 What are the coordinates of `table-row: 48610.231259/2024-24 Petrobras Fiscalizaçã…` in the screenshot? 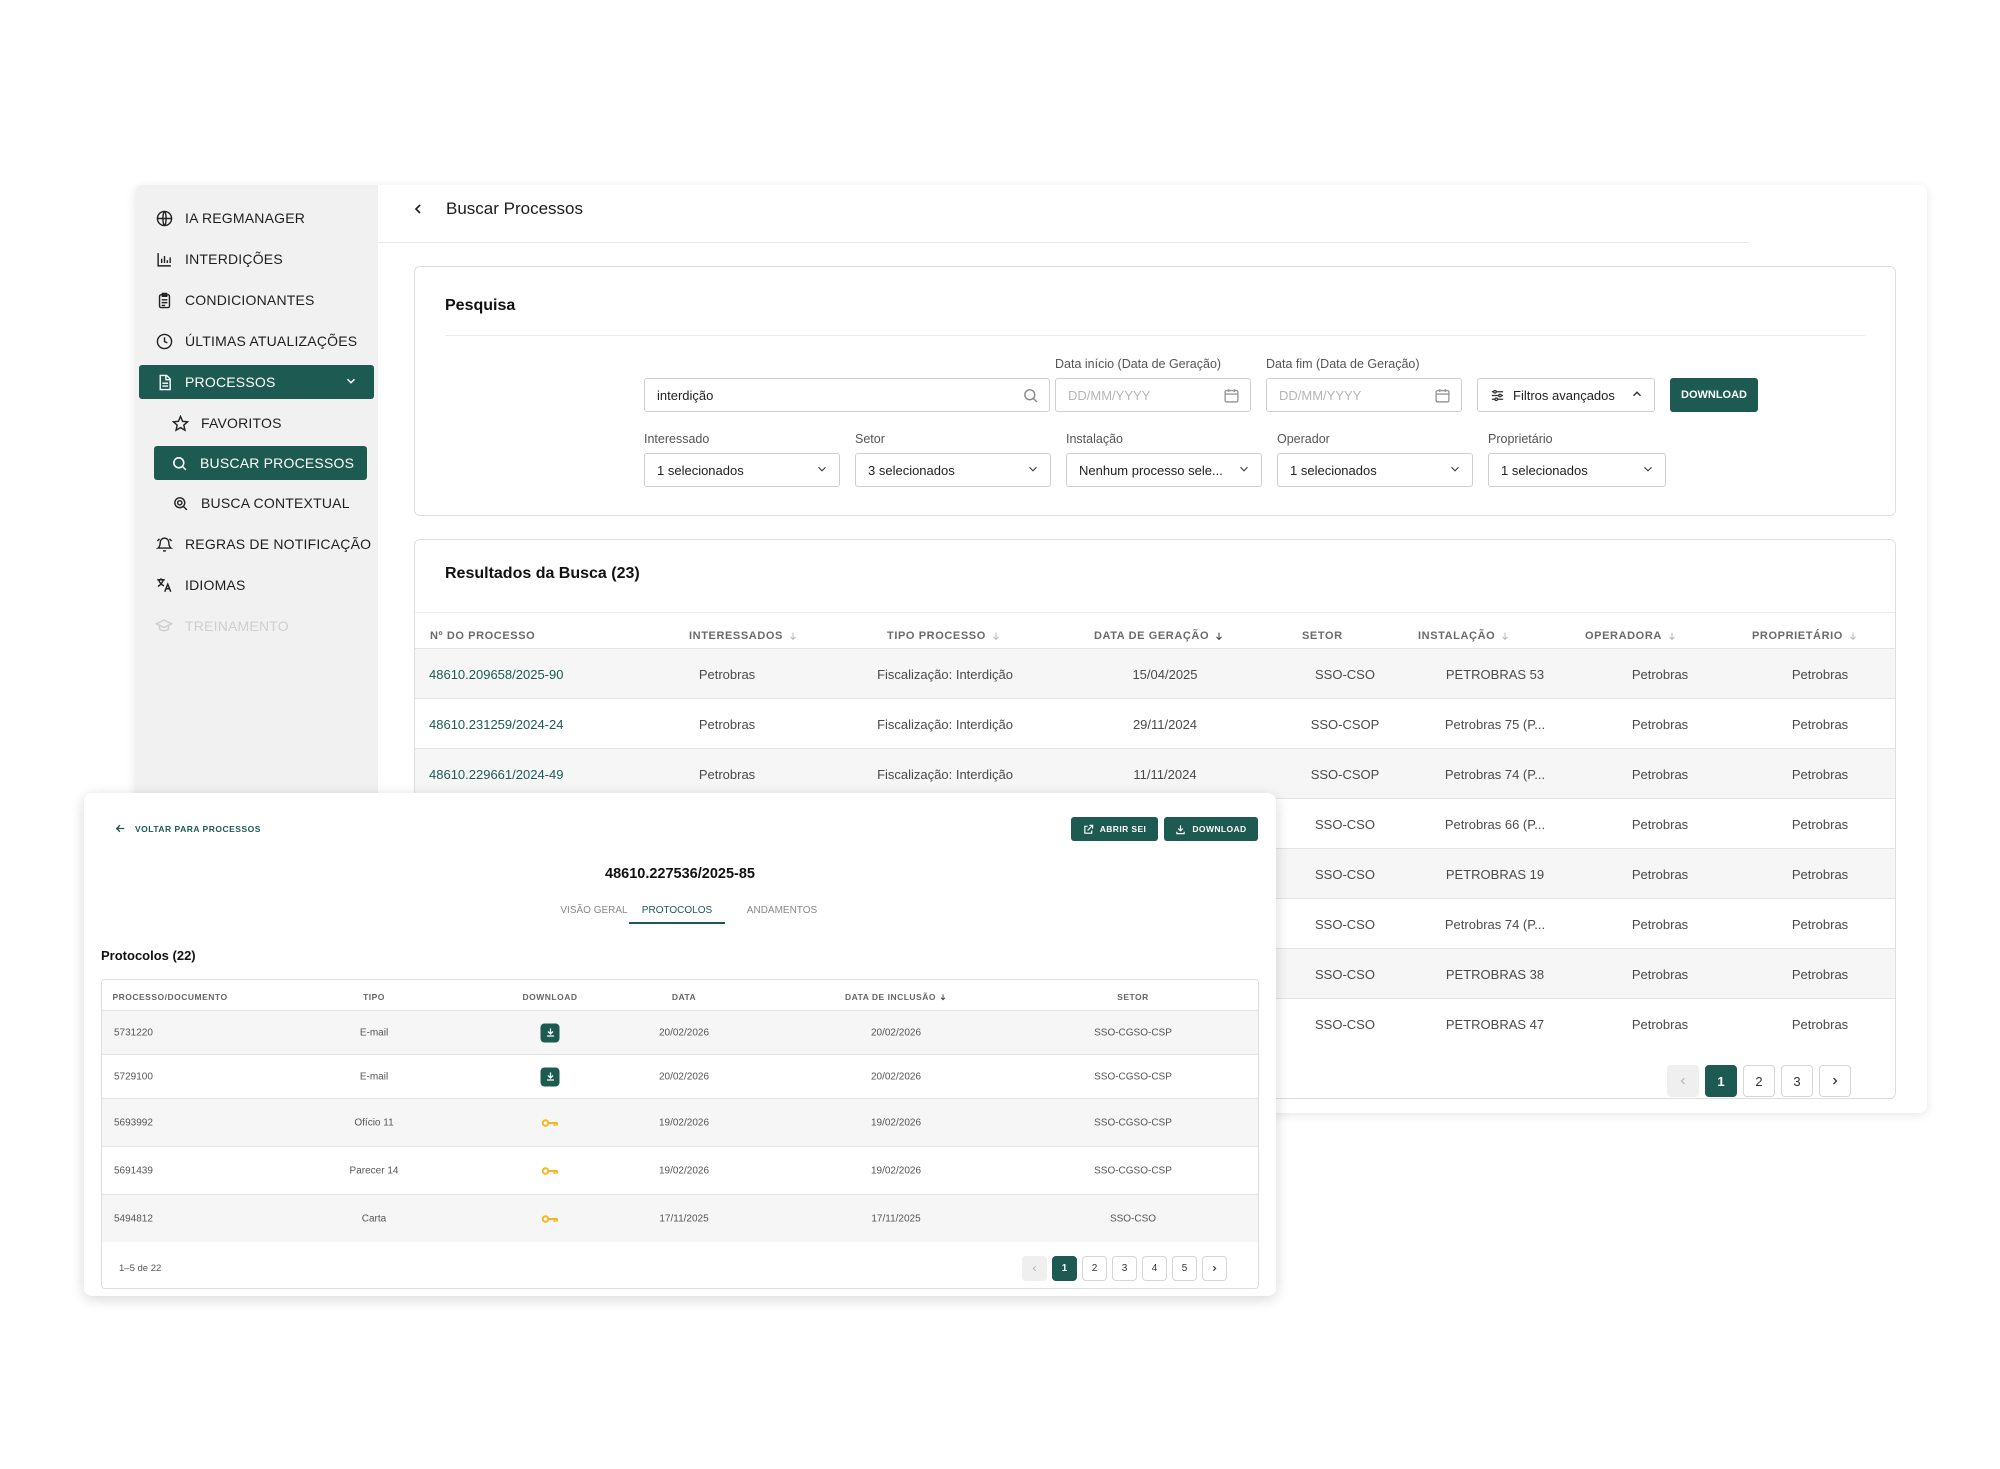 It's located at (1155, 723).